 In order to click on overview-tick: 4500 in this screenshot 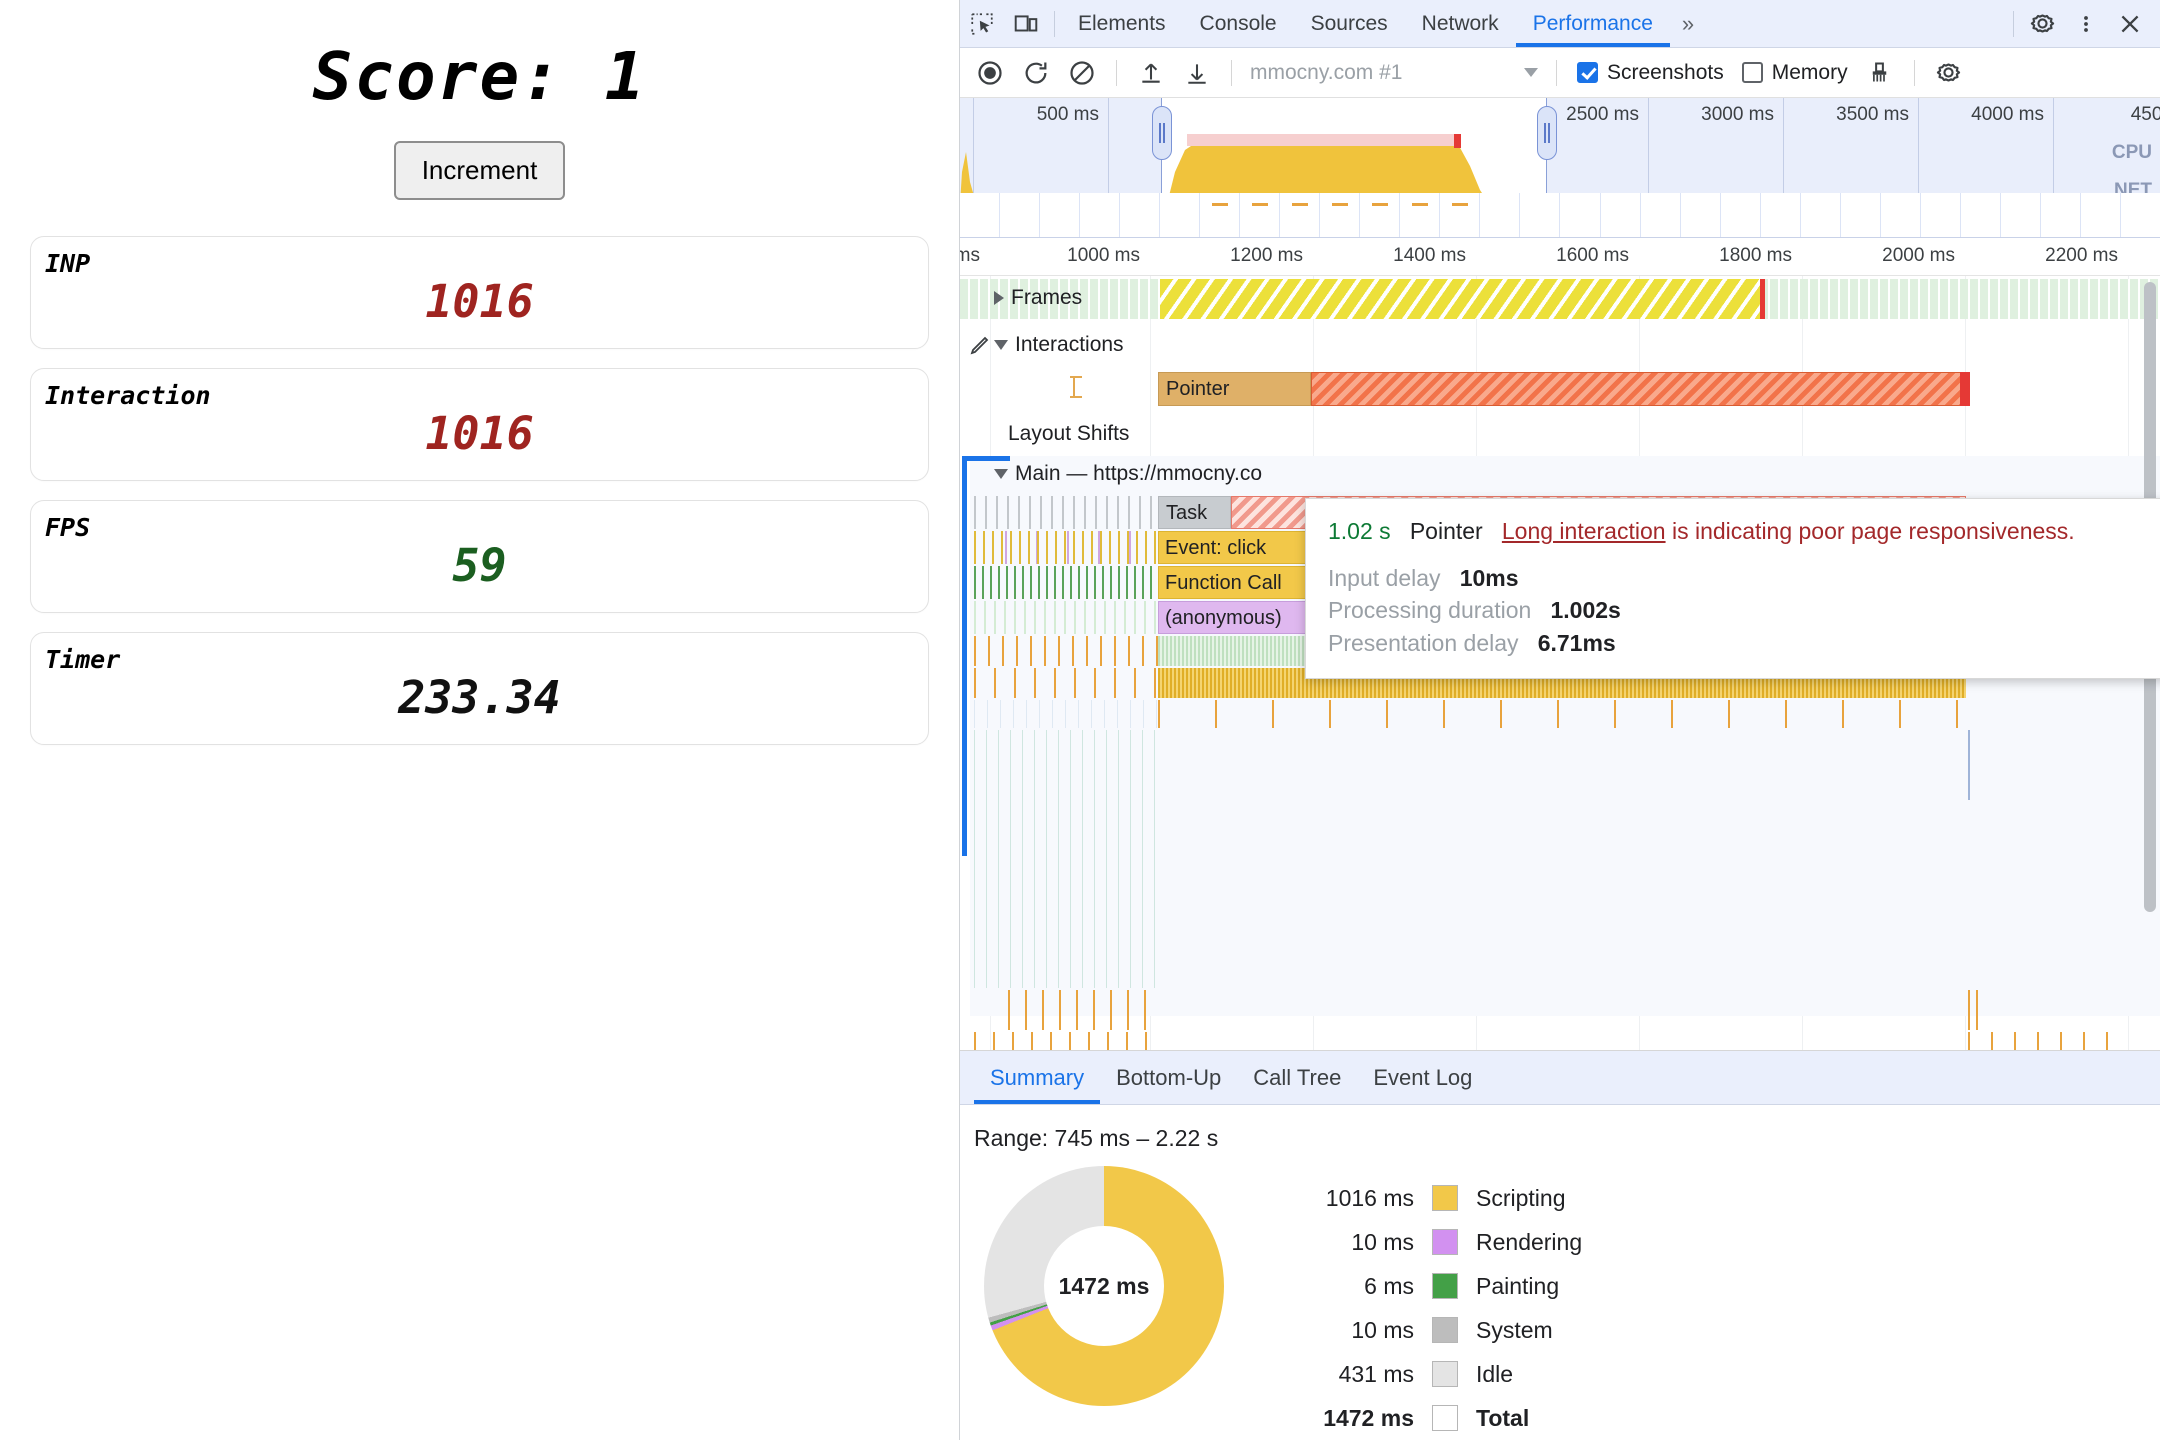, I will do `click(2145, 114)`.